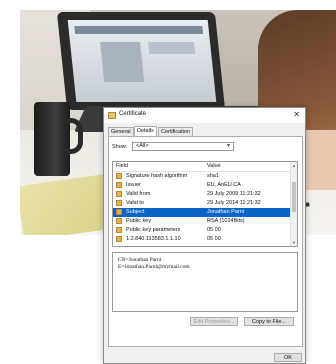 The height and width of the screenshot is (364, 336). Describe the element at coordinates (133, 114) in the screenshot. I see `dialog-title: Certificate` at that location.